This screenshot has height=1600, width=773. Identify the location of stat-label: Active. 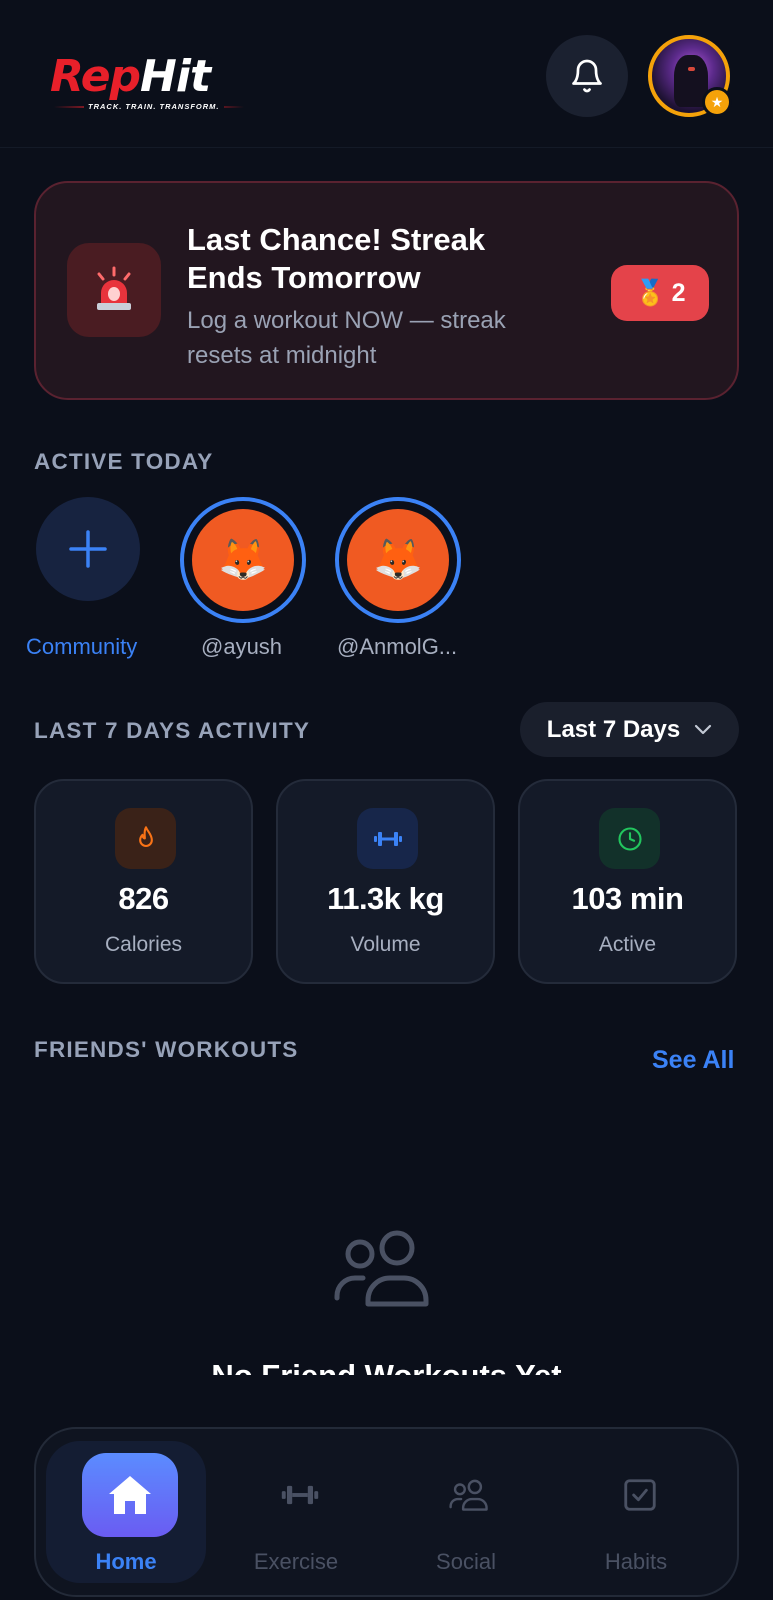
(627, 944).